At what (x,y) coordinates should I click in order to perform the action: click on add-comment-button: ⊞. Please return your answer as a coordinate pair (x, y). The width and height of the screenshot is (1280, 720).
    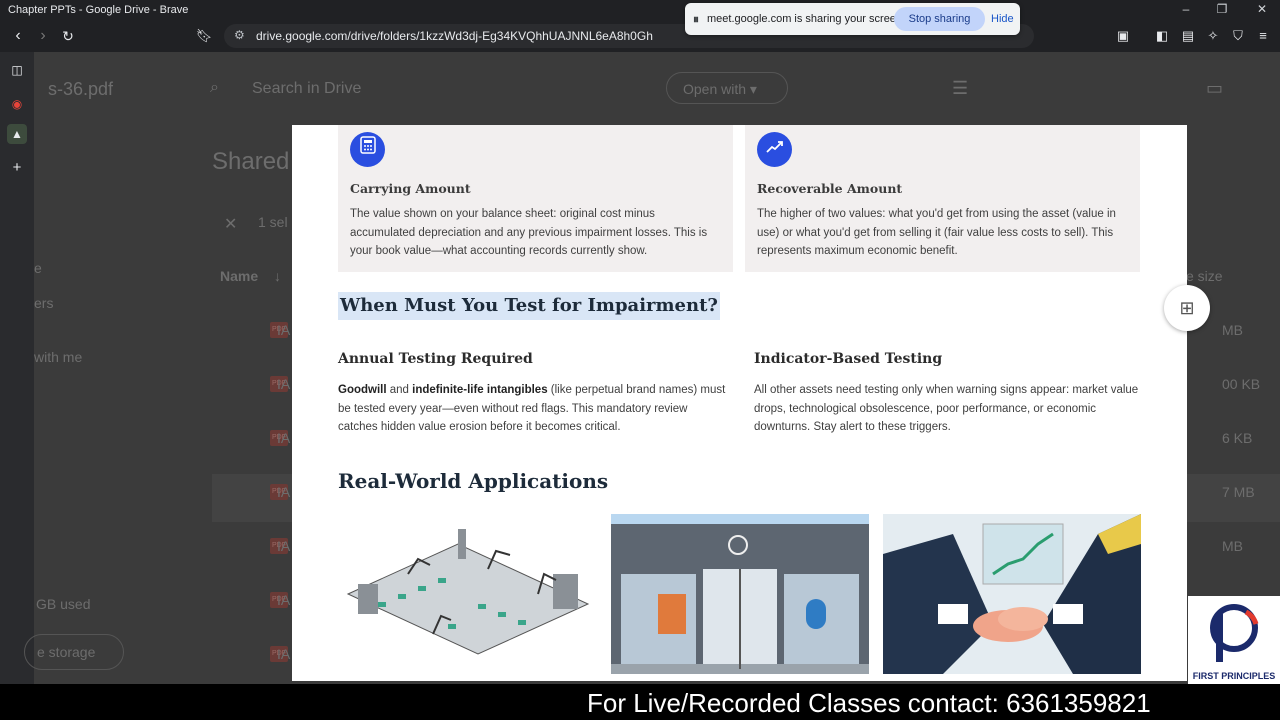
    Looking at the image, I should click on (1187, 308).